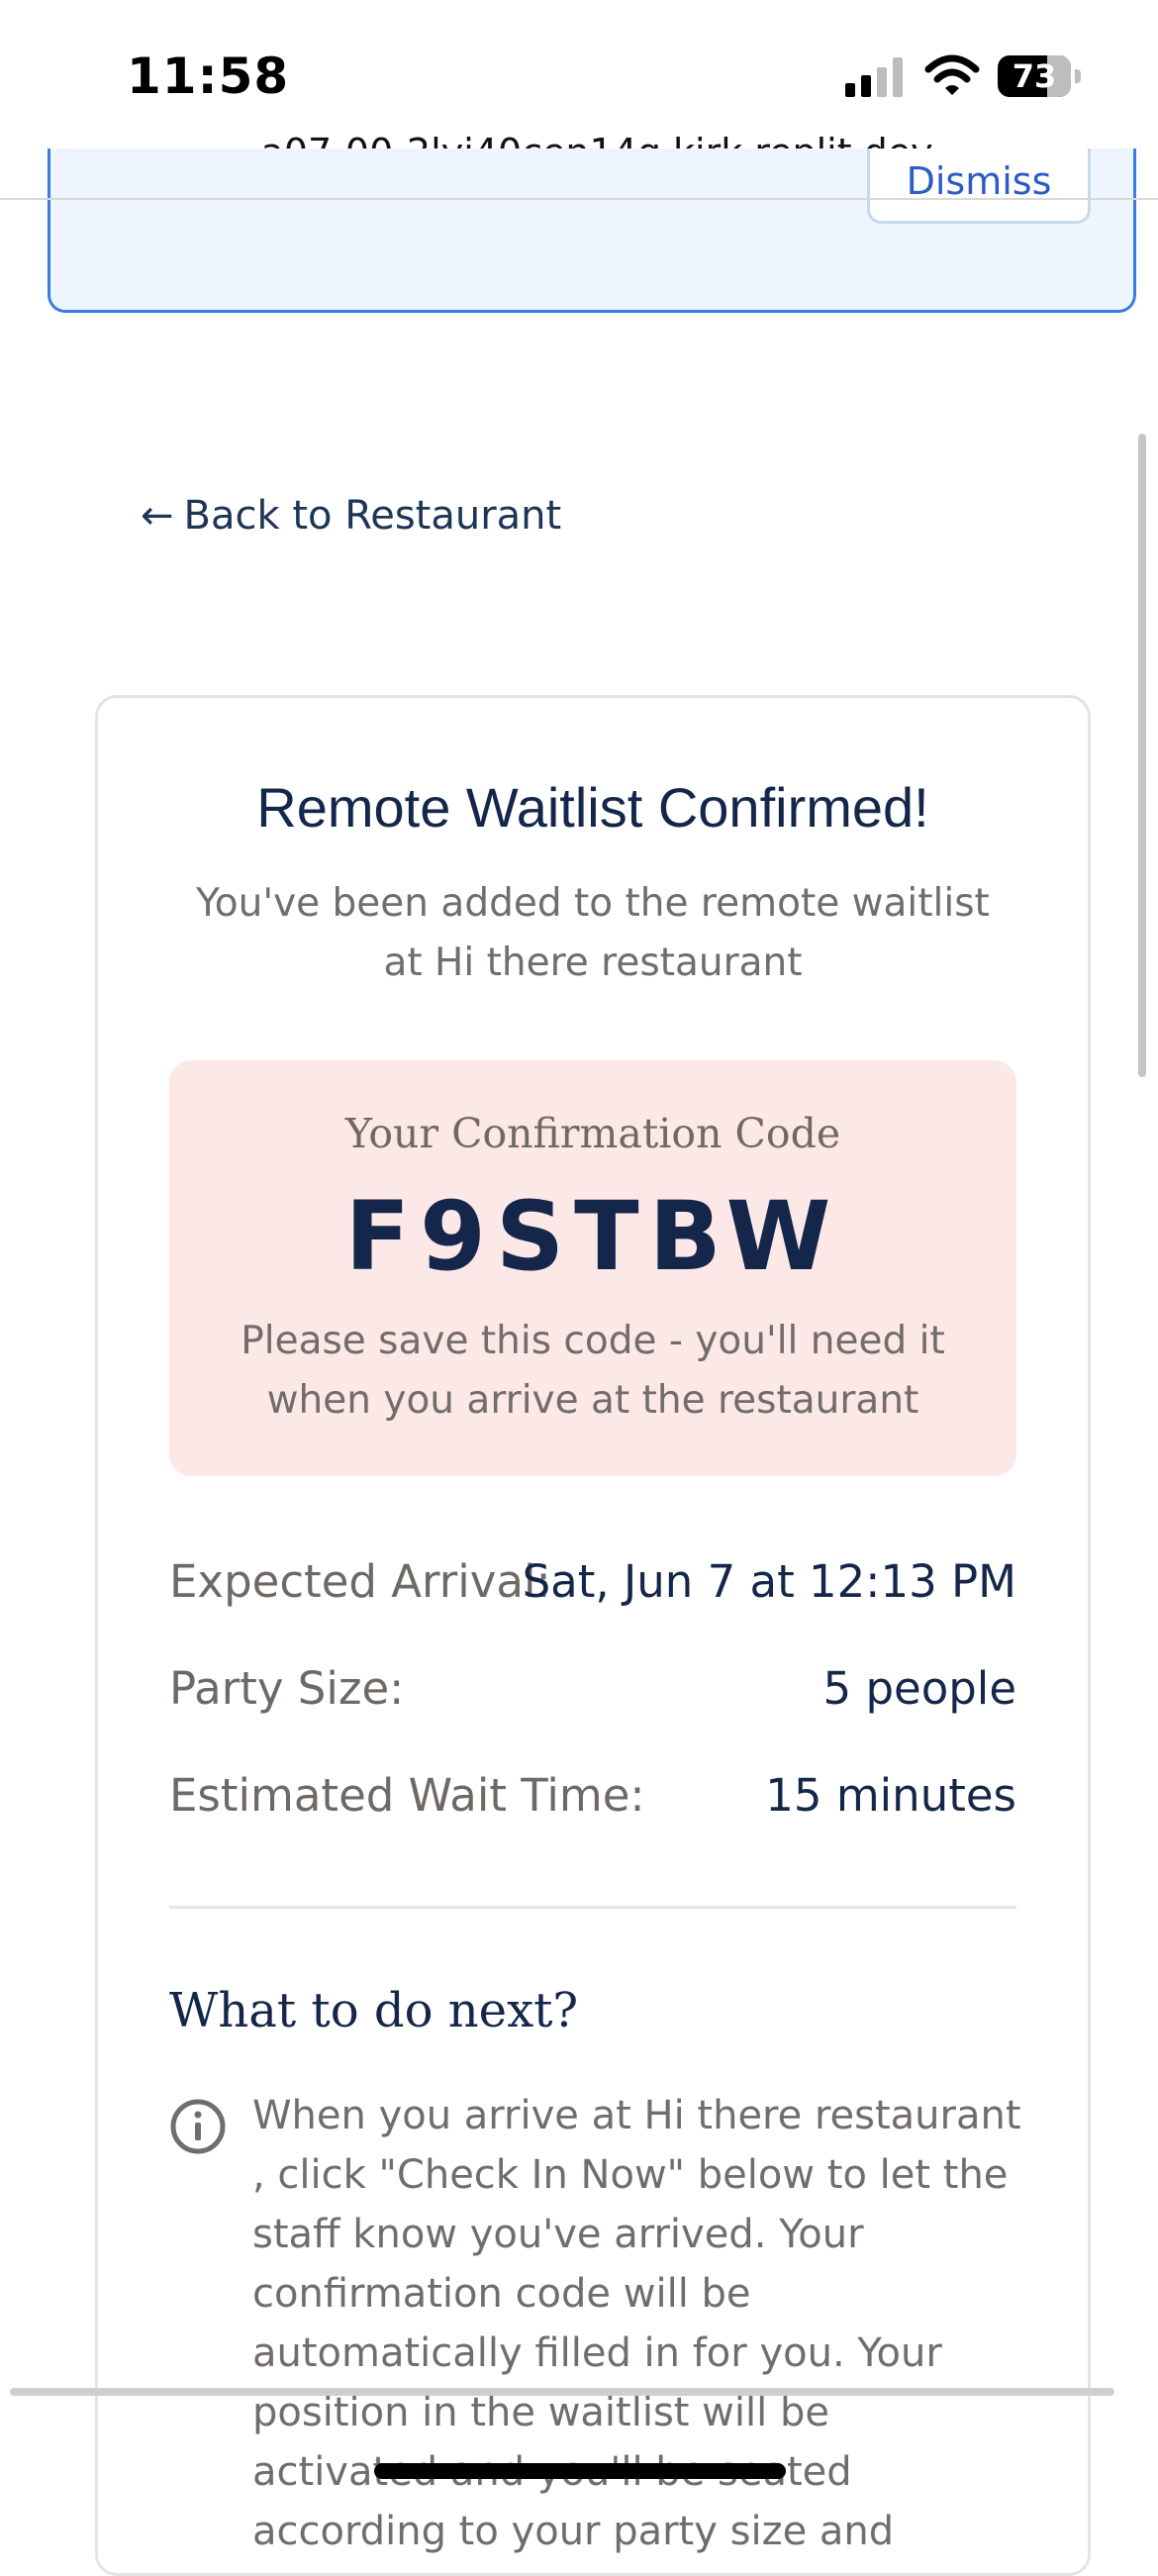  I want to click on battery-icon: 73, so click(1039, 76).